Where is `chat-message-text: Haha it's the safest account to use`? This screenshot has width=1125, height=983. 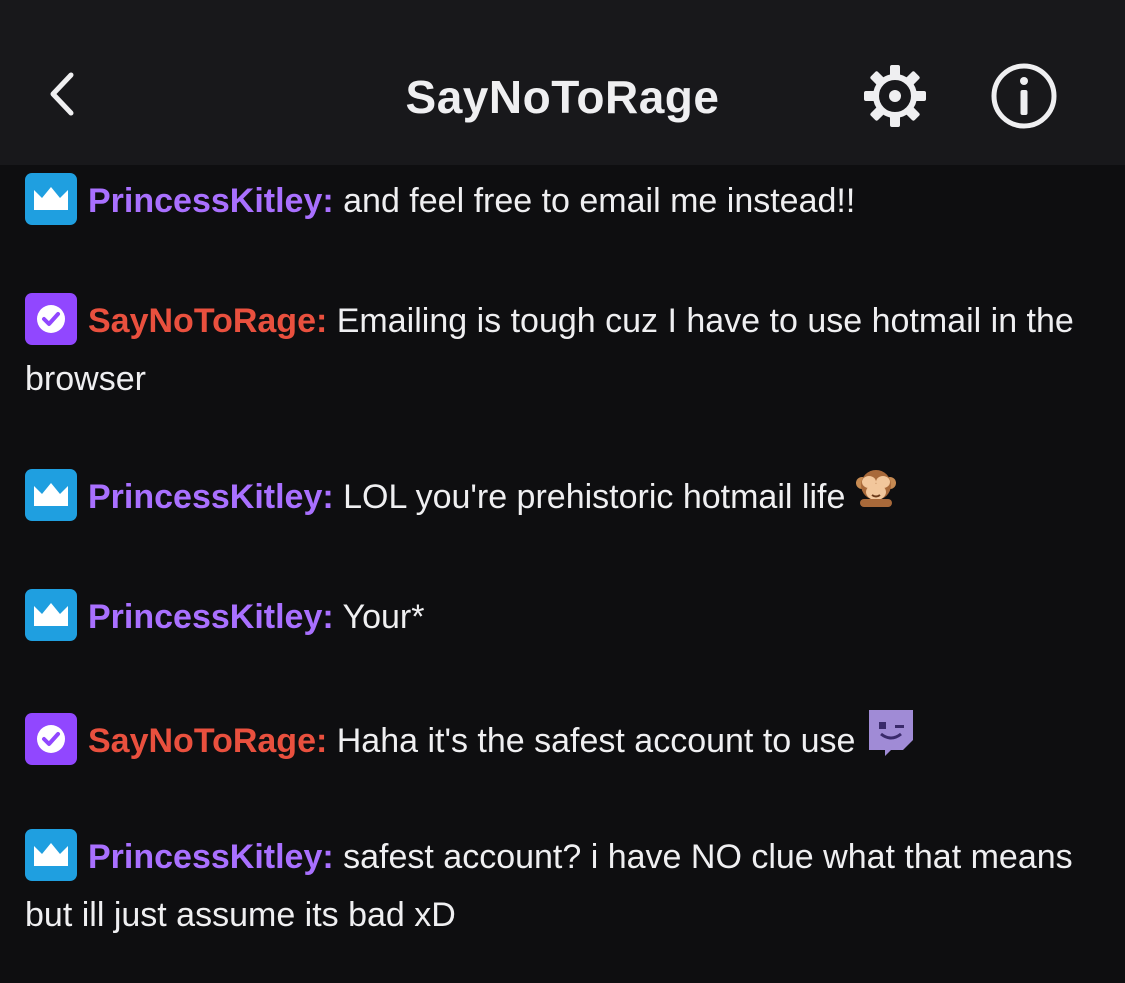 chat-message-text: Haha it's the safest account to use is located at coordinates (596, 740).